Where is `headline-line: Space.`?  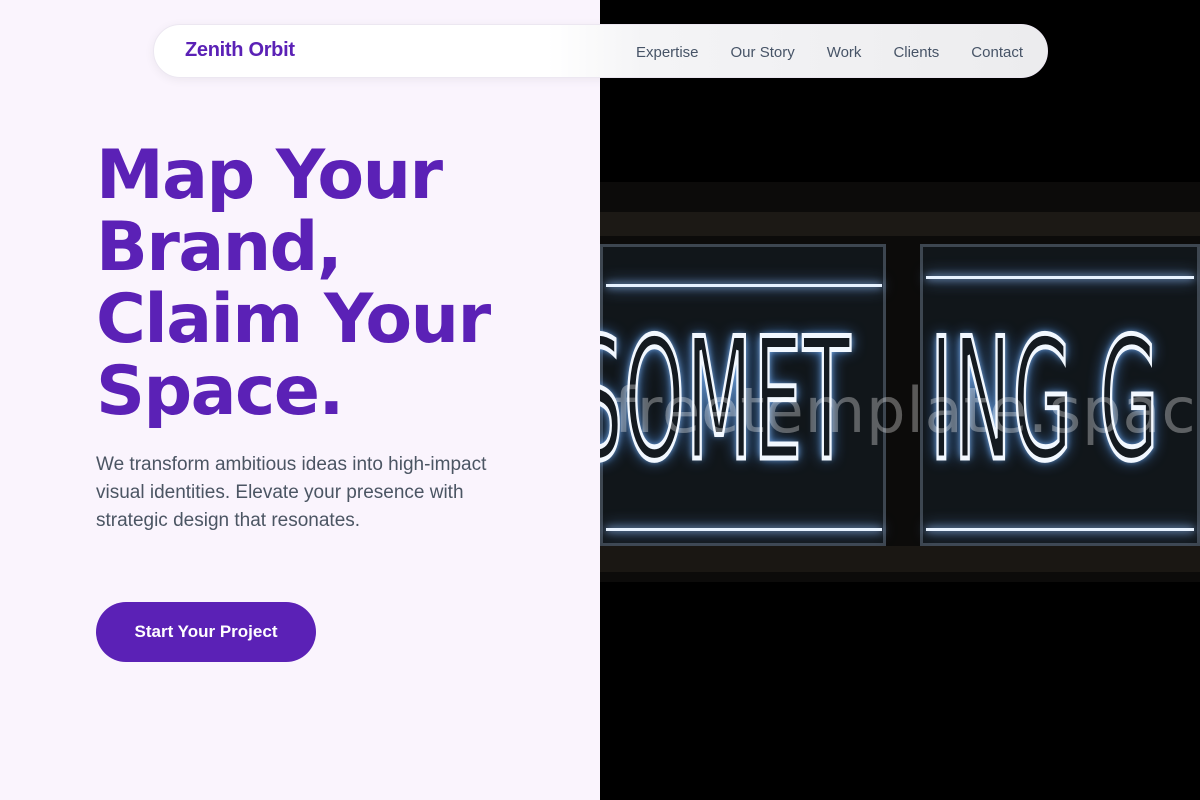
headline-line: Space. is located at coordinates (220, 391).